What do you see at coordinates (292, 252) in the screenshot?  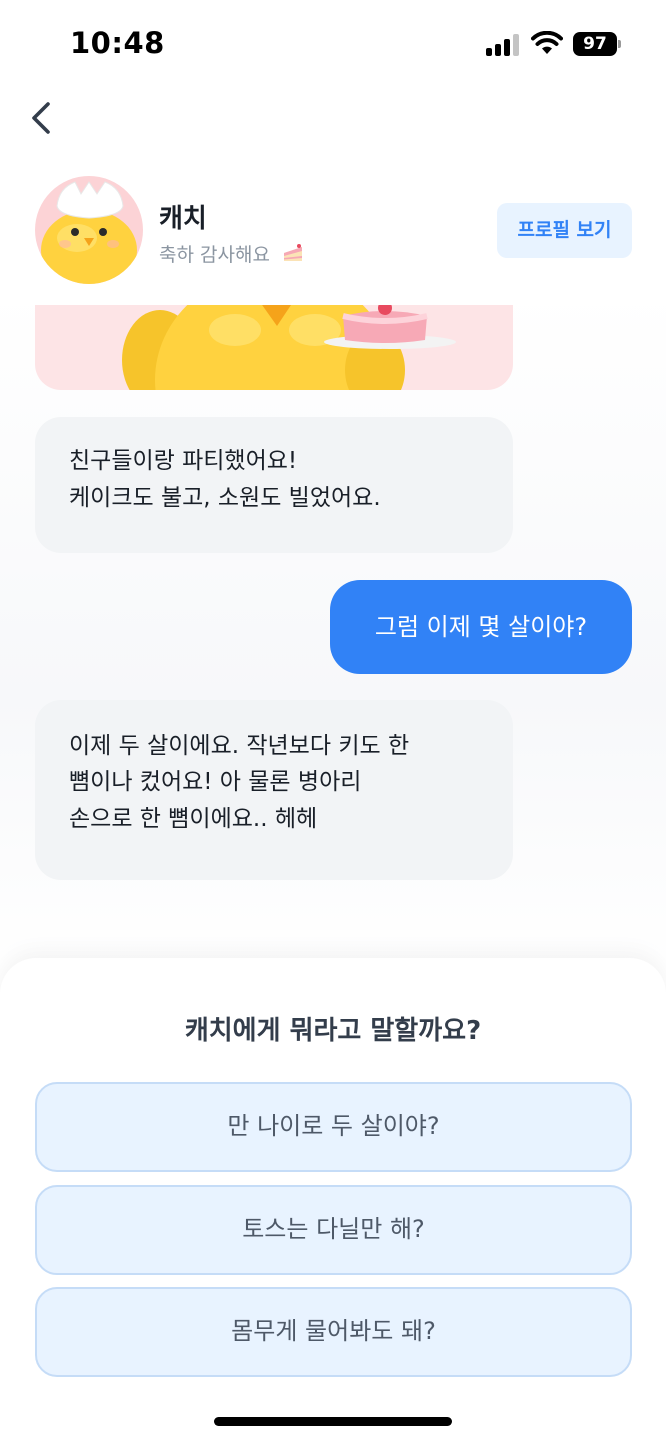 I see `cake-icon` at bounding box center [292, 252].